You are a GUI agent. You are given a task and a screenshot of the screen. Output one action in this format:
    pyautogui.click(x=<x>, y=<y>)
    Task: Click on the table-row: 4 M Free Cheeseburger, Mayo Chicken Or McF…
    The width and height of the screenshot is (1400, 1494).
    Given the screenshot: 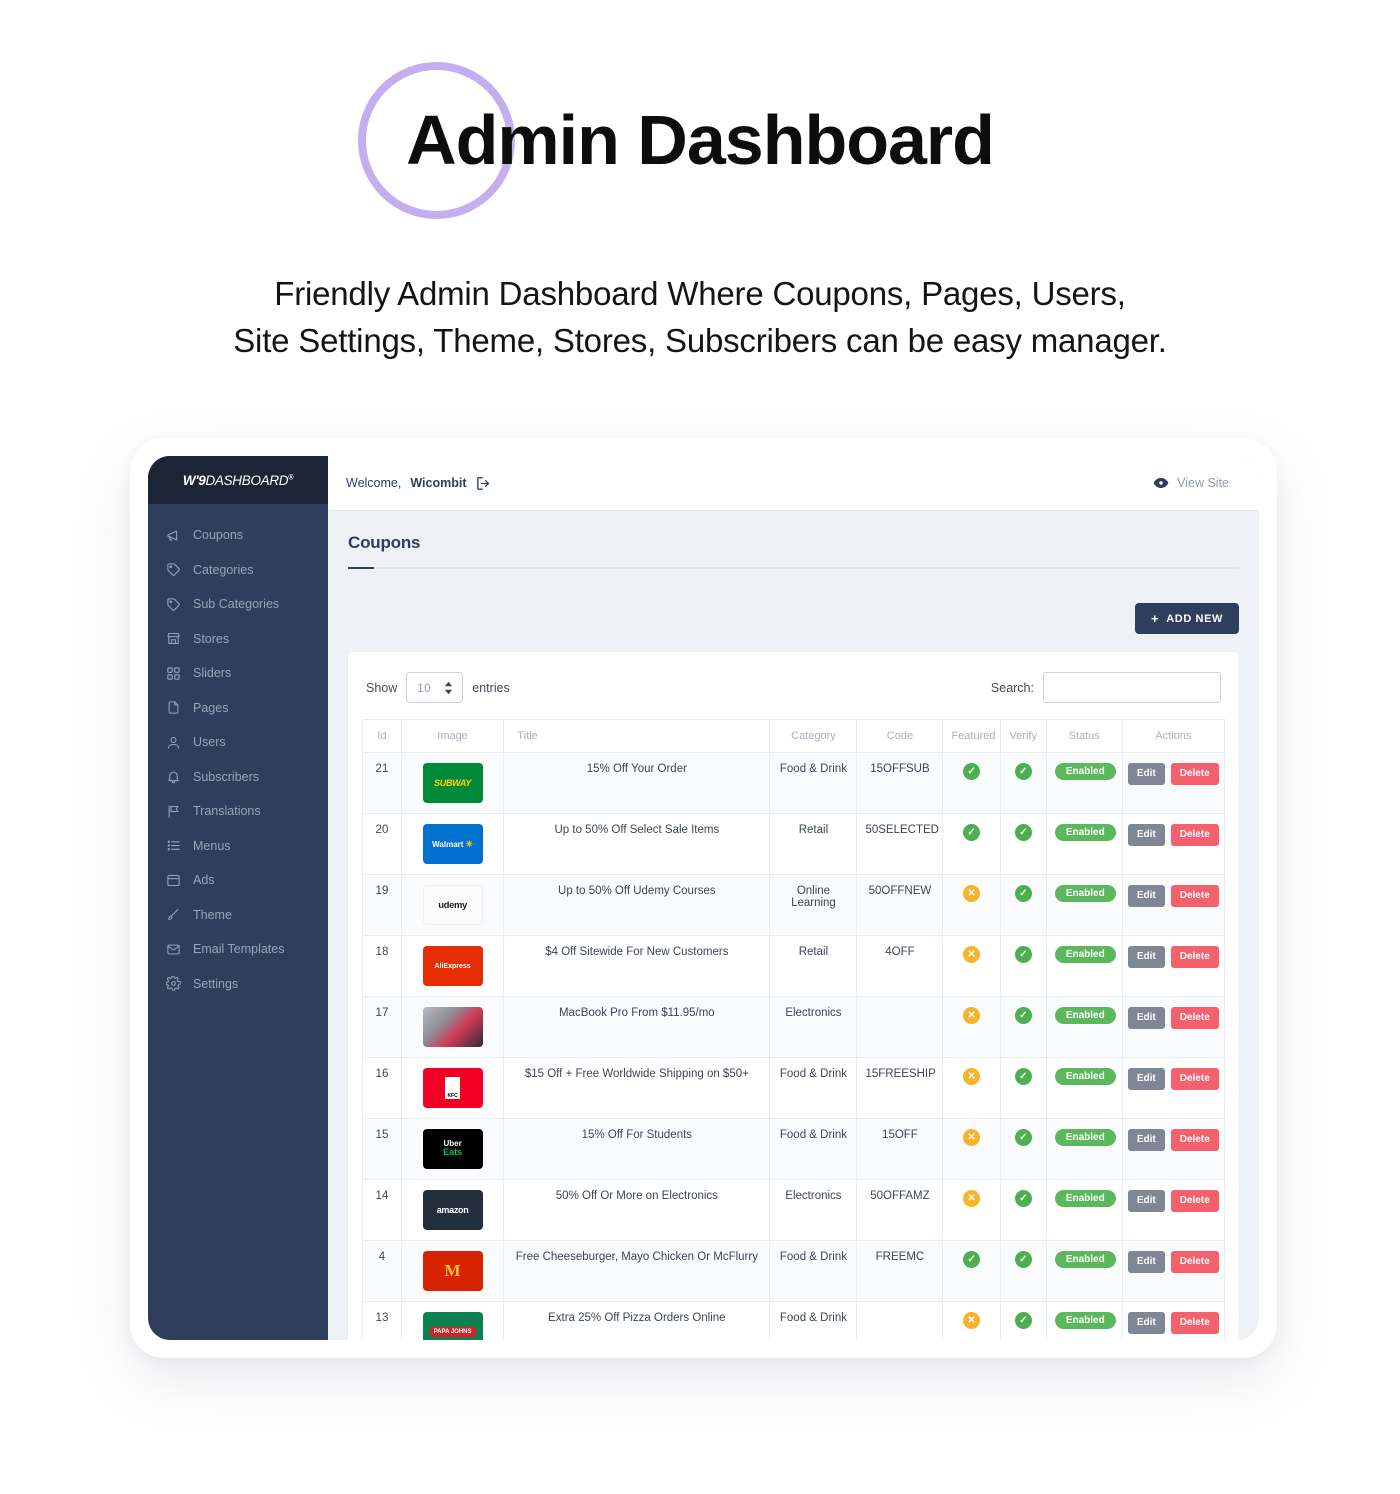 What is the action you would take?
    pyautogui.click(x=794, y=1271)
    